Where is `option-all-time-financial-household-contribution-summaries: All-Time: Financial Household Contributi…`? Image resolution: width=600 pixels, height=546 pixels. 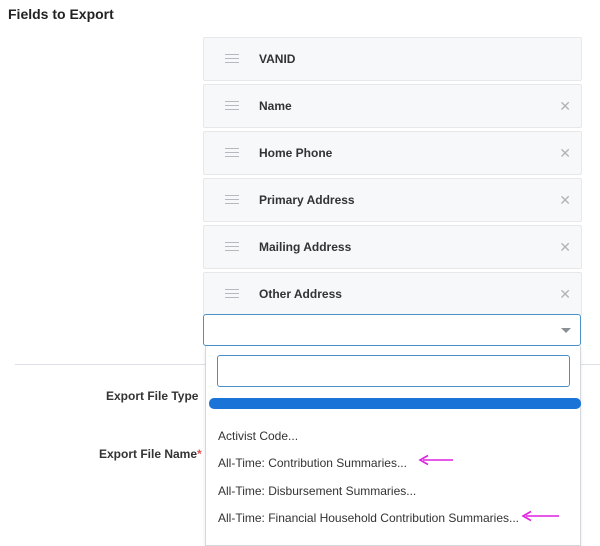
option-all-time-financial-household-contribution-summaries: All-Time: Financial Household Contributi… is located at coordinates (368, 518).